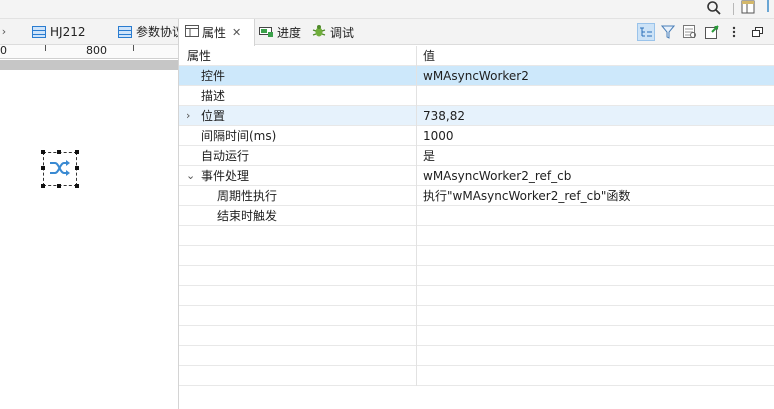  I want to click on tab-properties: 属性 ✕, so click(217, 32).